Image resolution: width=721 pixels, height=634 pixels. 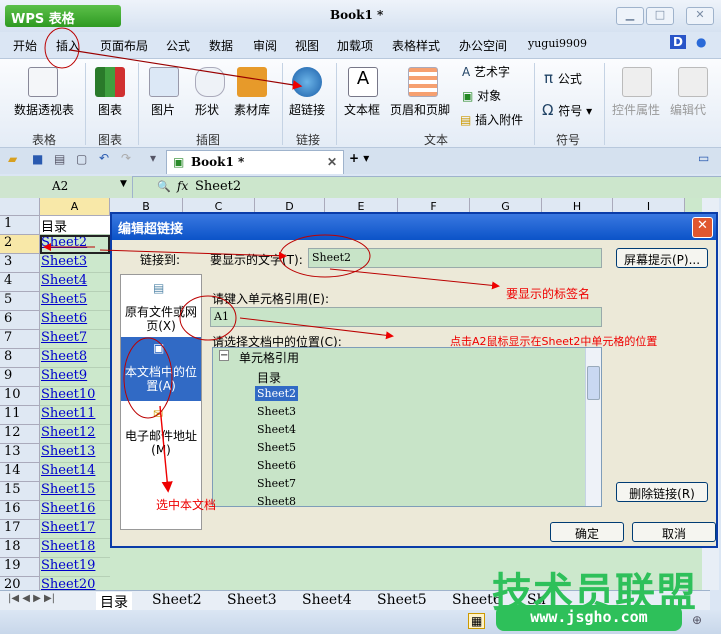 What do you see at coordinates (567, 110) in the screenshot?
I see `symbol-button: Ω 符号 ▾` at bounding box center [567, 110].